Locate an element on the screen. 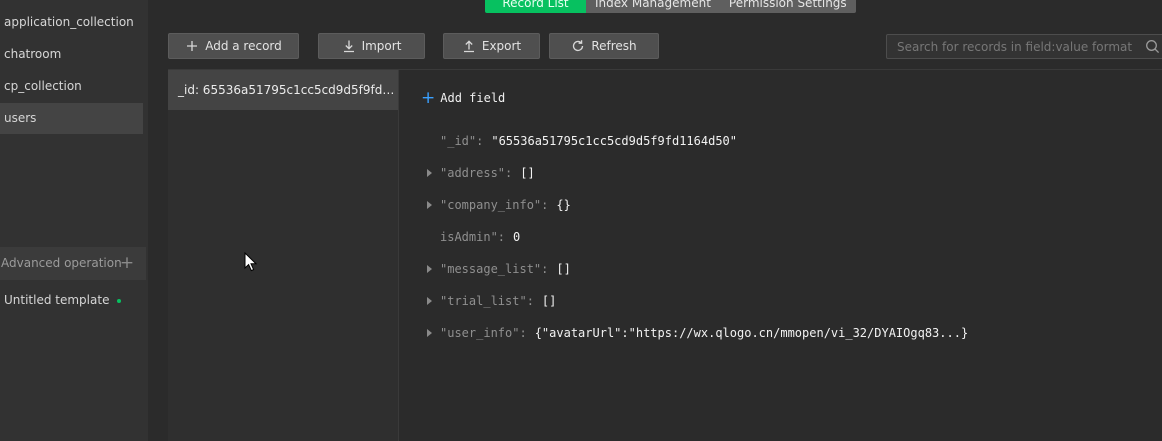 The width and height of the screenshot is (1162, 441). field-key: "_id": "65536a51795c1cc5cd9d5f9fd1164d50" is located at coordinates (588, 141).